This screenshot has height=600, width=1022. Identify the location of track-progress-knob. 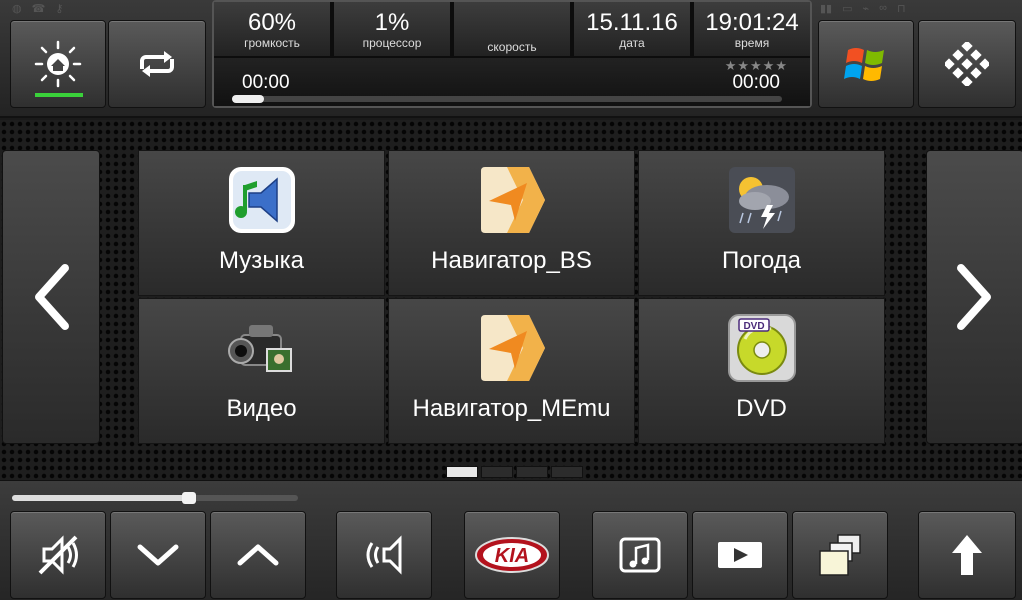
(248, 99).